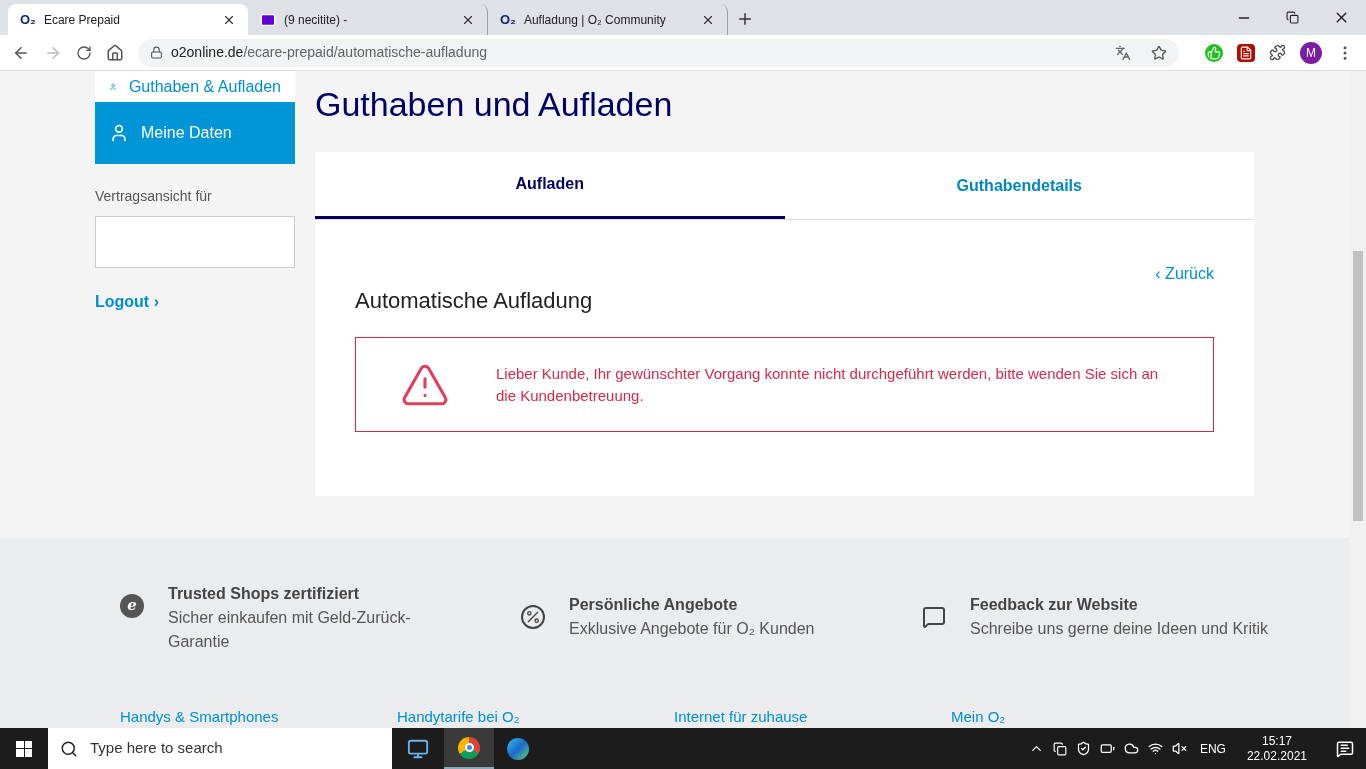  What do you see at coordinates (595, 20) in the screenshot?
I see `tab-title: Aufladung | O₂ Community` at bounding box center [595, 20].